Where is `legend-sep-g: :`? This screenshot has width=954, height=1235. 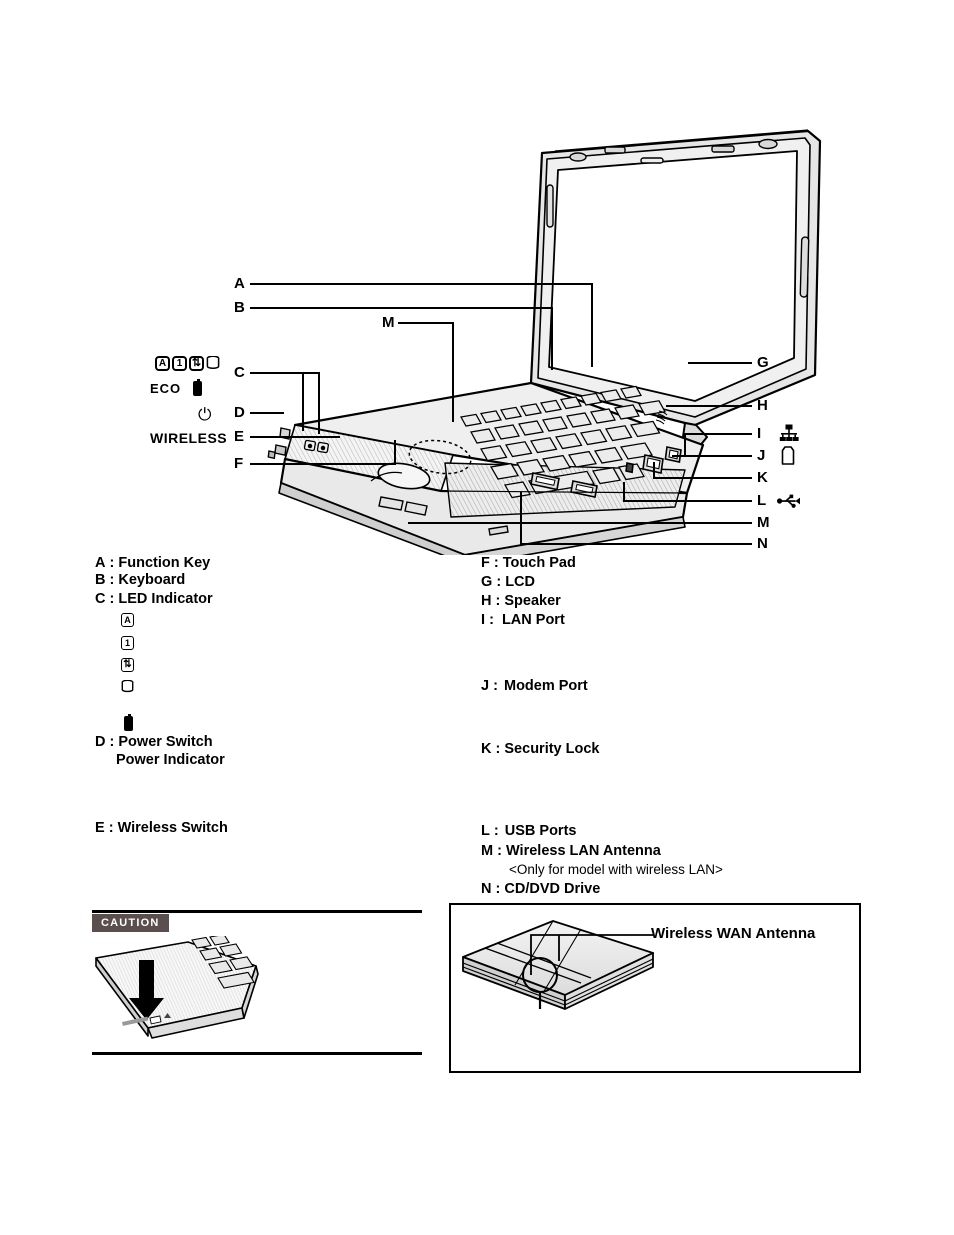
legend-sep-g: : is located at coordinates (499, 582).